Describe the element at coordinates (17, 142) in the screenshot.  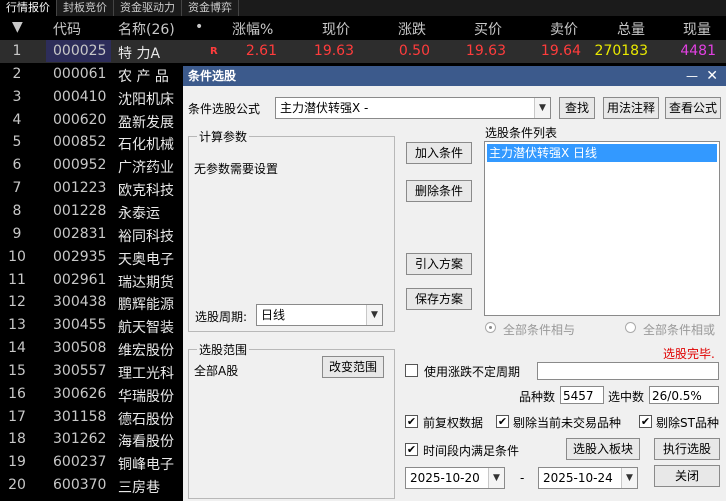
I see `row-index: 5` at that location.